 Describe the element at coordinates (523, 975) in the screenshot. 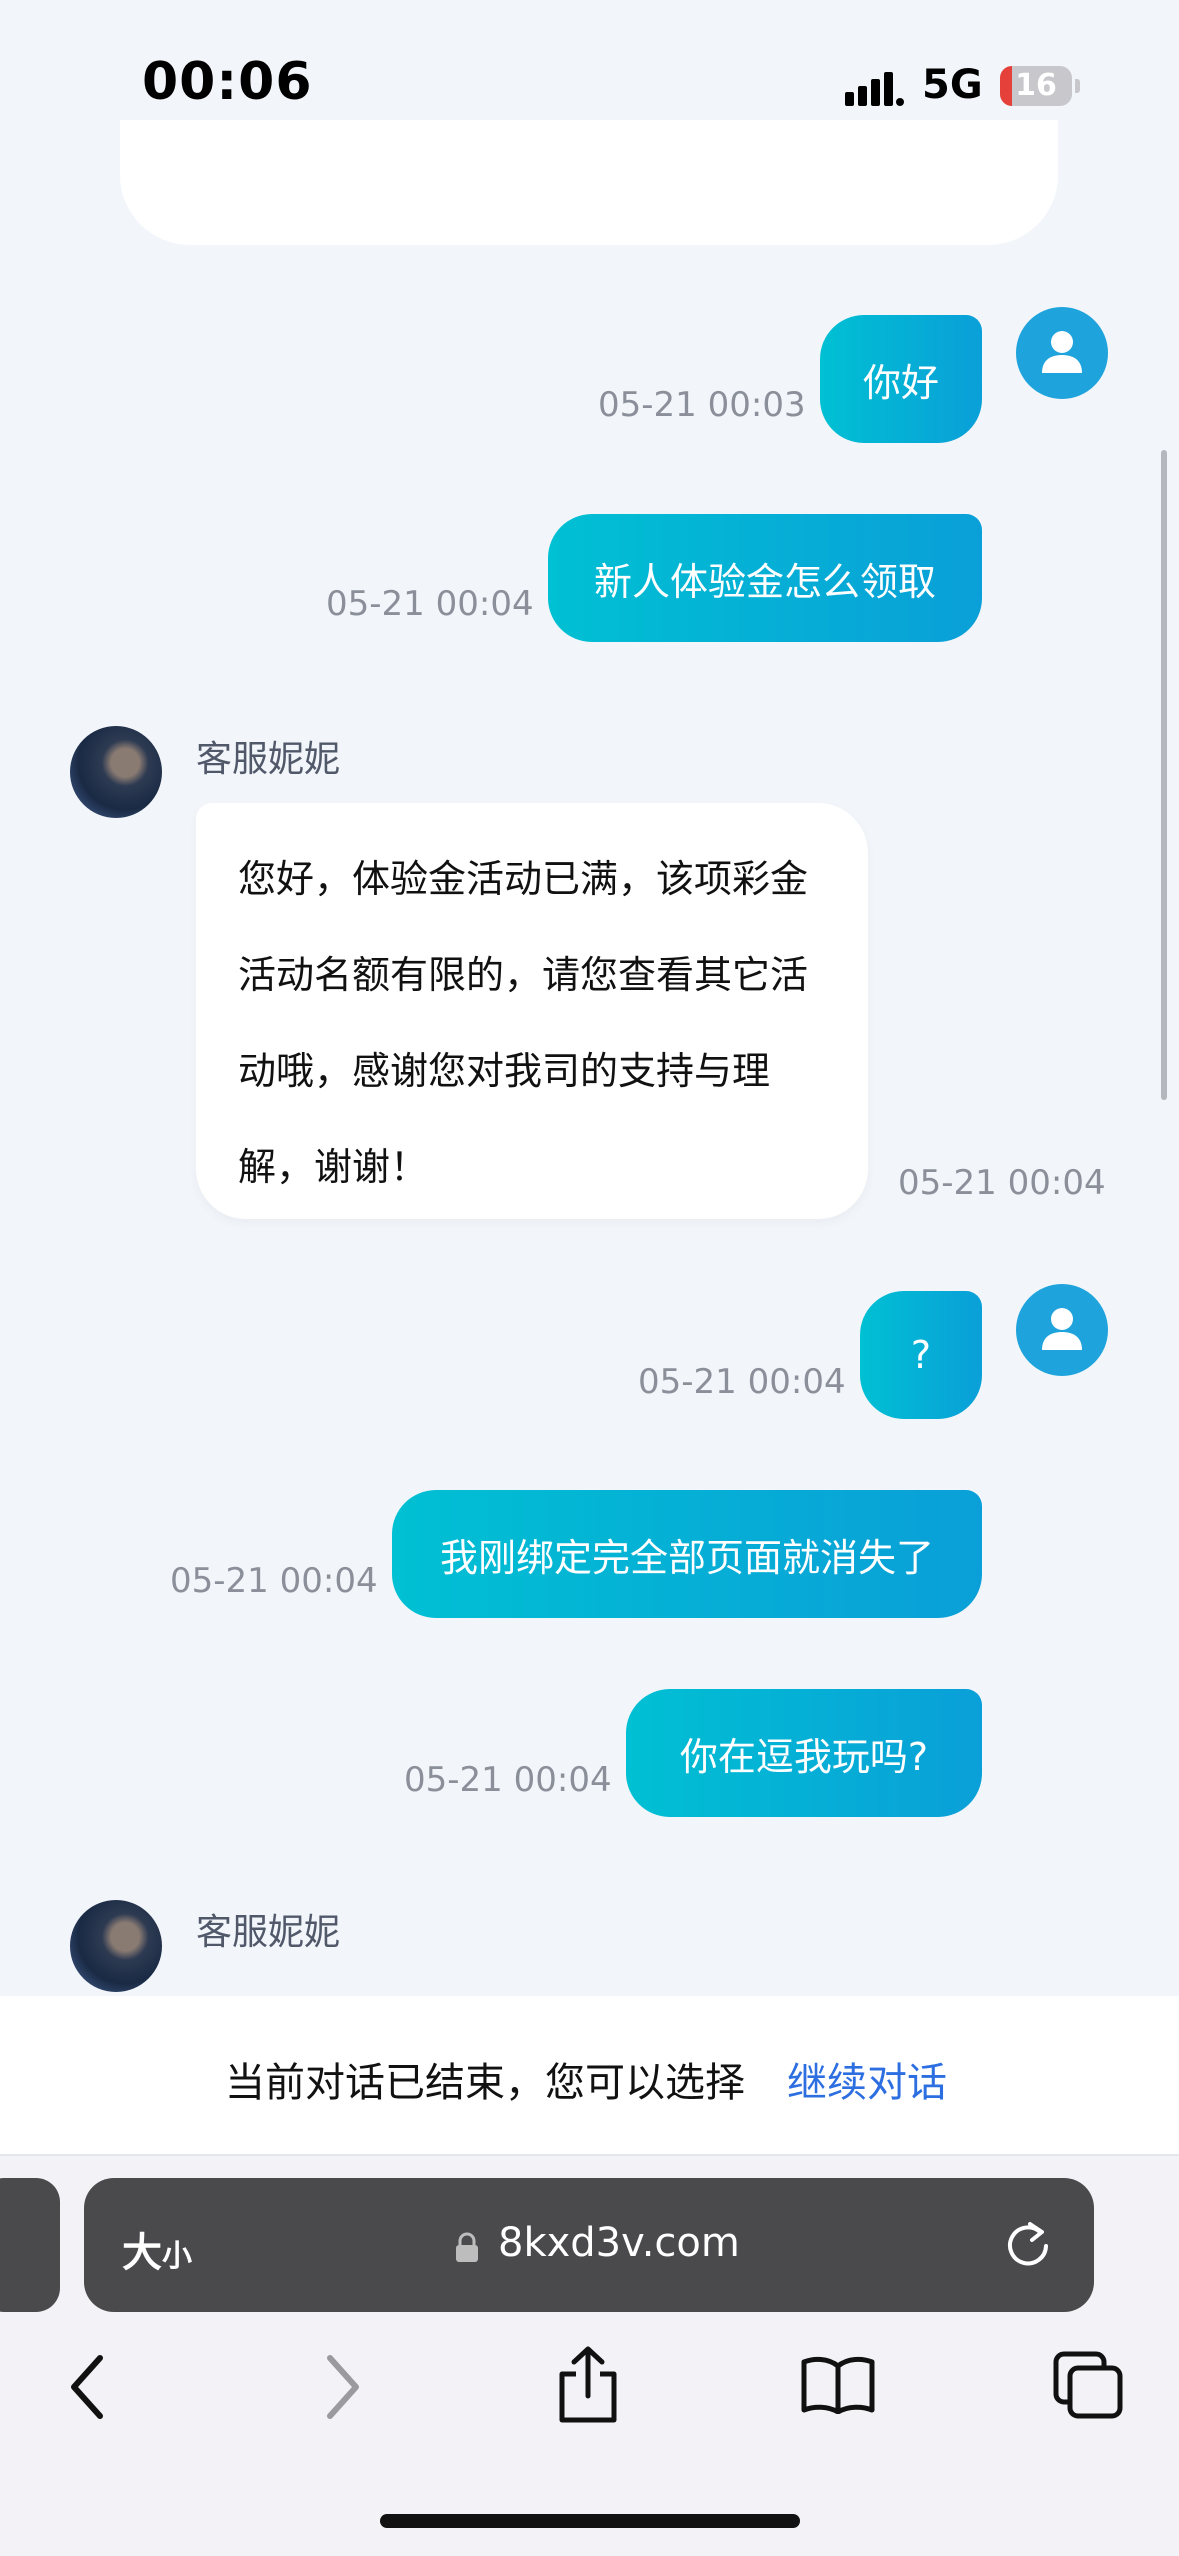

I see `agent-message-line: 活动名额有限的，请您查看其它活` at that location.